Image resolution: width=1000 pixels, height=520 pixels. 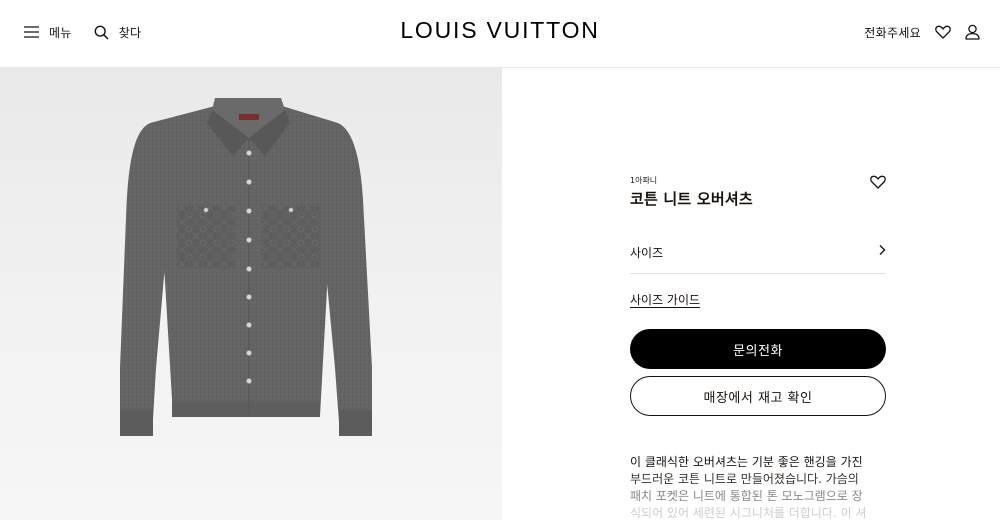 I want to click on user-icon, so click(x=972, y=32).